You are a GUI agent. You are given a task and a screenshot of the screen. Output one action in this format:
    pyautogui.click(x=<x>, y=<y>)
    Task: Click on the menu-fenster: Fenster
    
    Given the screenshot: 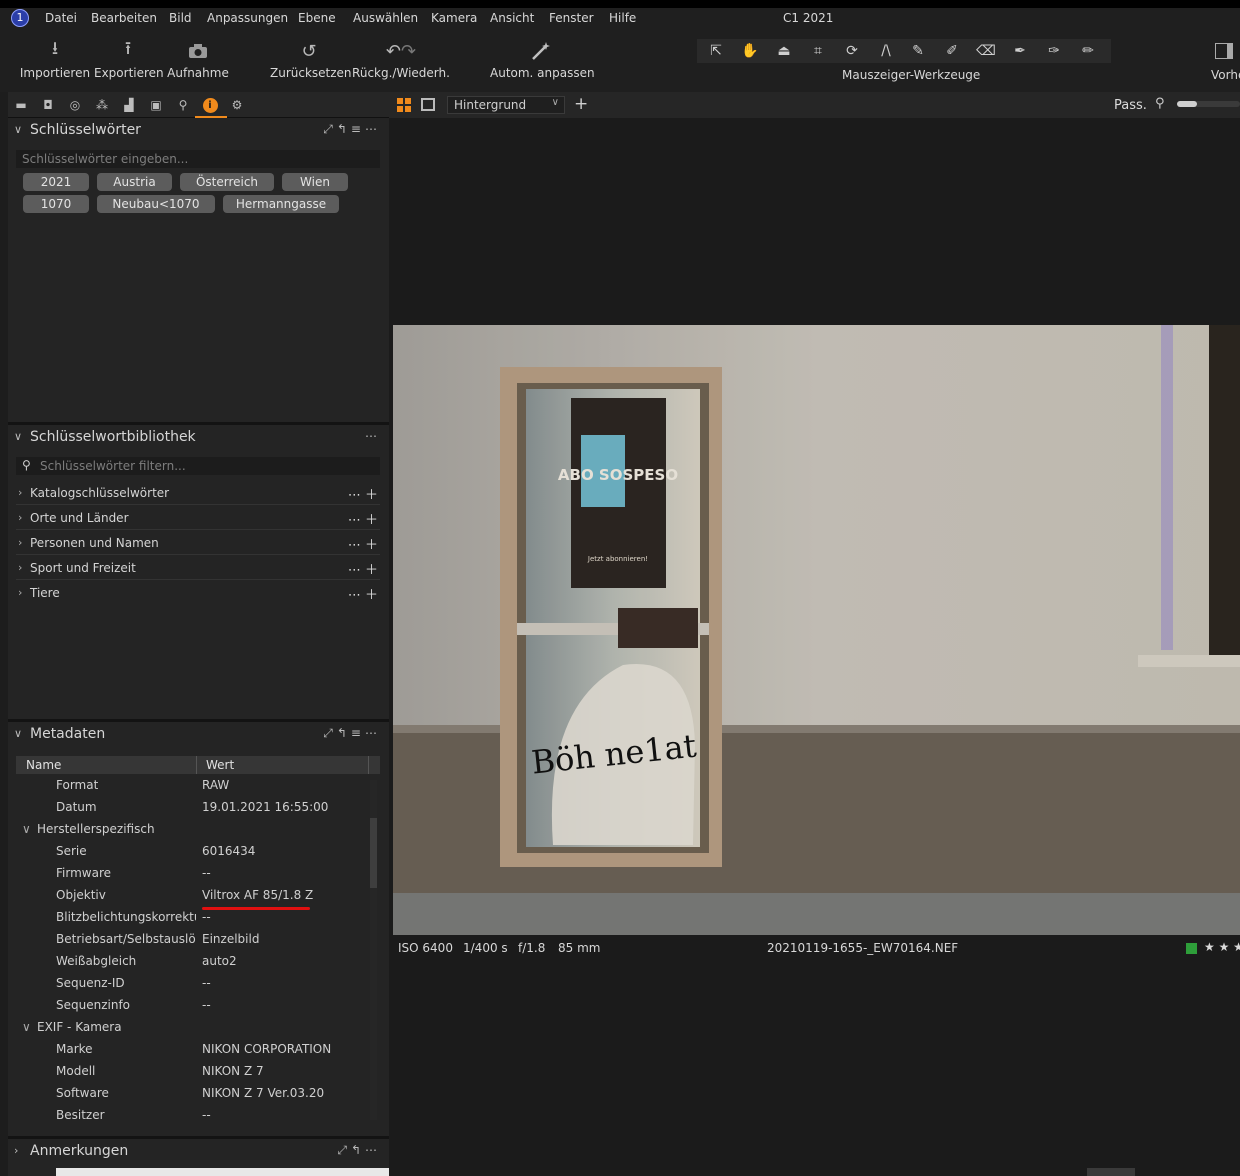 What is the action you would take?
    pyautogui.click(x=571, y=18)
    